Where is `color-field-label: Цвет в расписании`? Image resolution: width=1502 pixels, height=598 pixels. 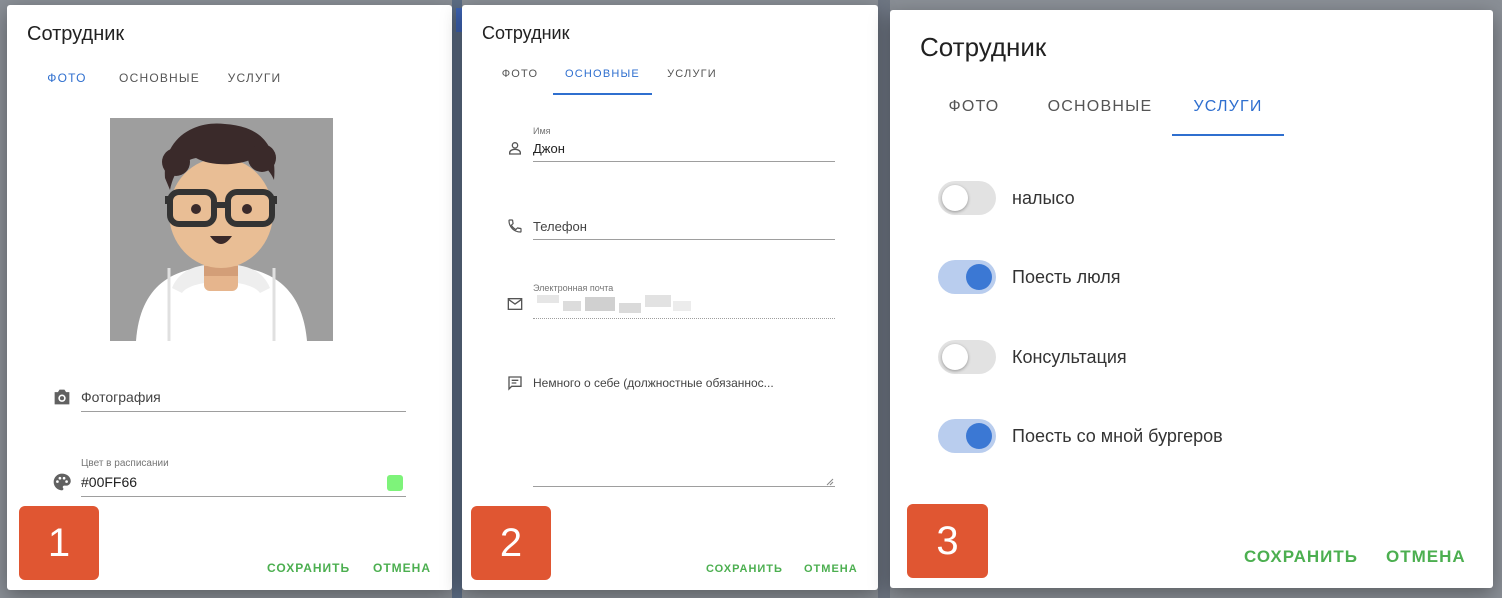 color-field-label: Цвет в расписании is located at coordinates (125, 463).